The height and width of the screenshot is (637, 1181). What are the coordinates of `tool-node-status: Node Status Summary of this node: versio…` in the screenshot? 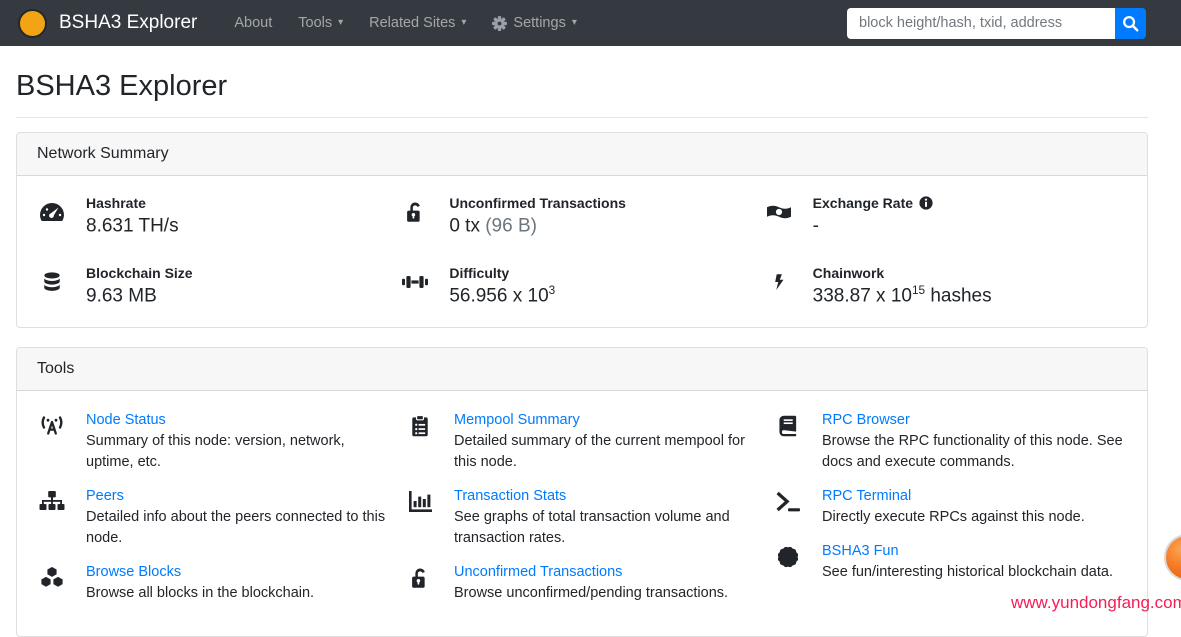 It's located at (214, 441).